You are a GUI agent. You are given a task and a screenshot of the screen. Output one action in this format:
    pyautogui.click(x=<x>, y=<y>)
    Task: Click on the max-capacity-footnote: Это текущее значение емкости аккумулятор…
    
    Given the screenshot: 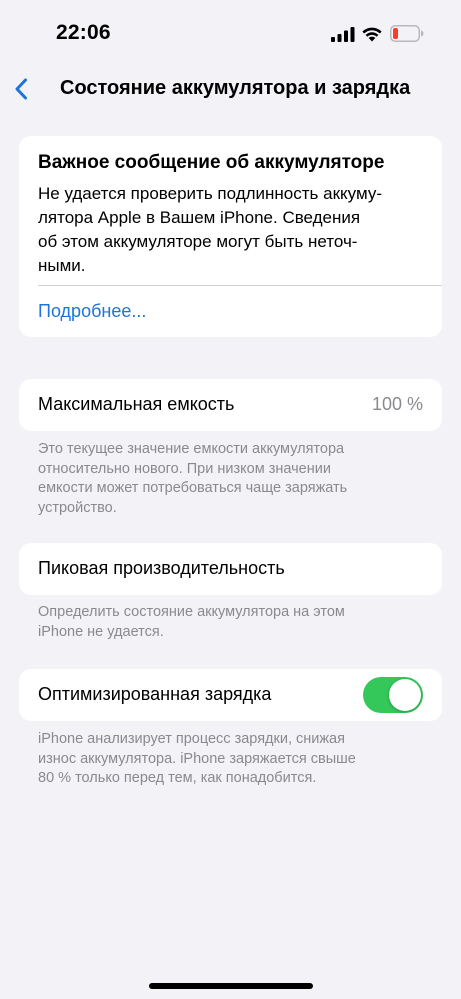 What is the action you would take?
    pyautogui.click(x=233, y=479)
    